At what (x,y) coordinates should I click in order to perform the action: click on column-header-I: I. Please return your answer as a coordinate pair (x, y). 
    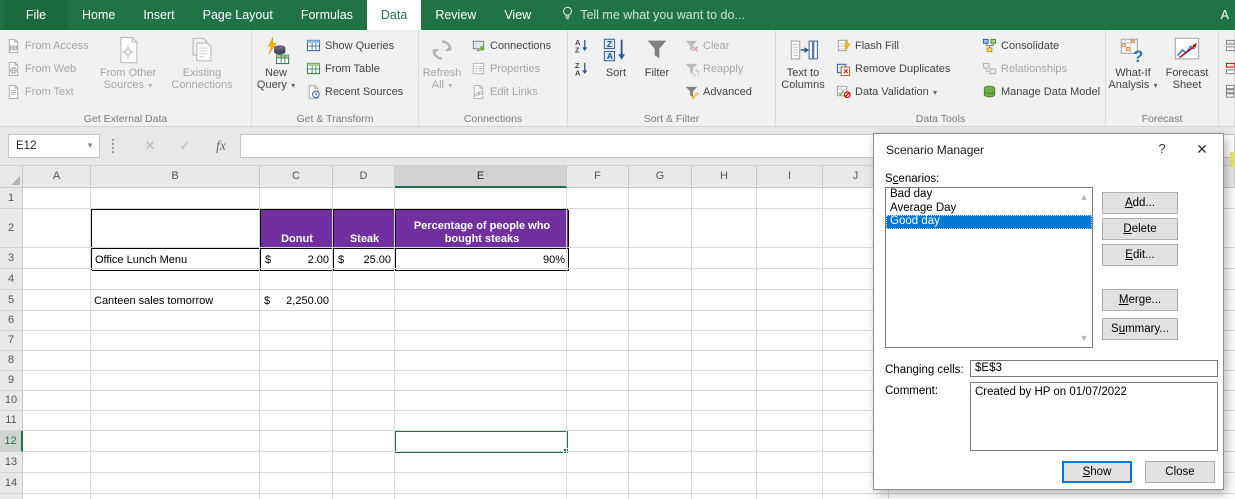
    Looking at the image, I should click on (790, 177).